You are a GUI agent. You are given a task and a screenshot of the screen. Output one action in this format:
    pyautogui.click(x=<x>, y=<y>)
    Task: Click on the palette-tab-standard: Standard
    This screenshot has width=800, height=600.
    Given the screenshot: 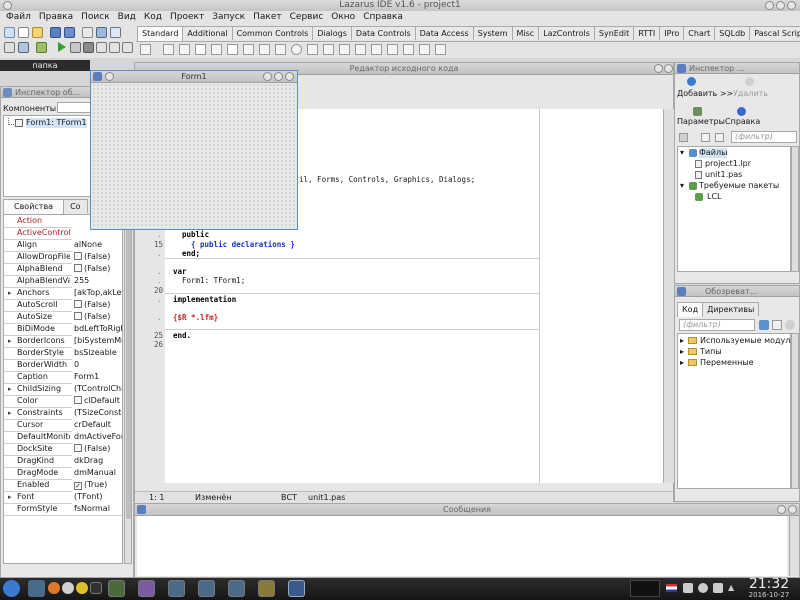 What is the action you would take?
    pyautogui.click(x=160, y=33)
    